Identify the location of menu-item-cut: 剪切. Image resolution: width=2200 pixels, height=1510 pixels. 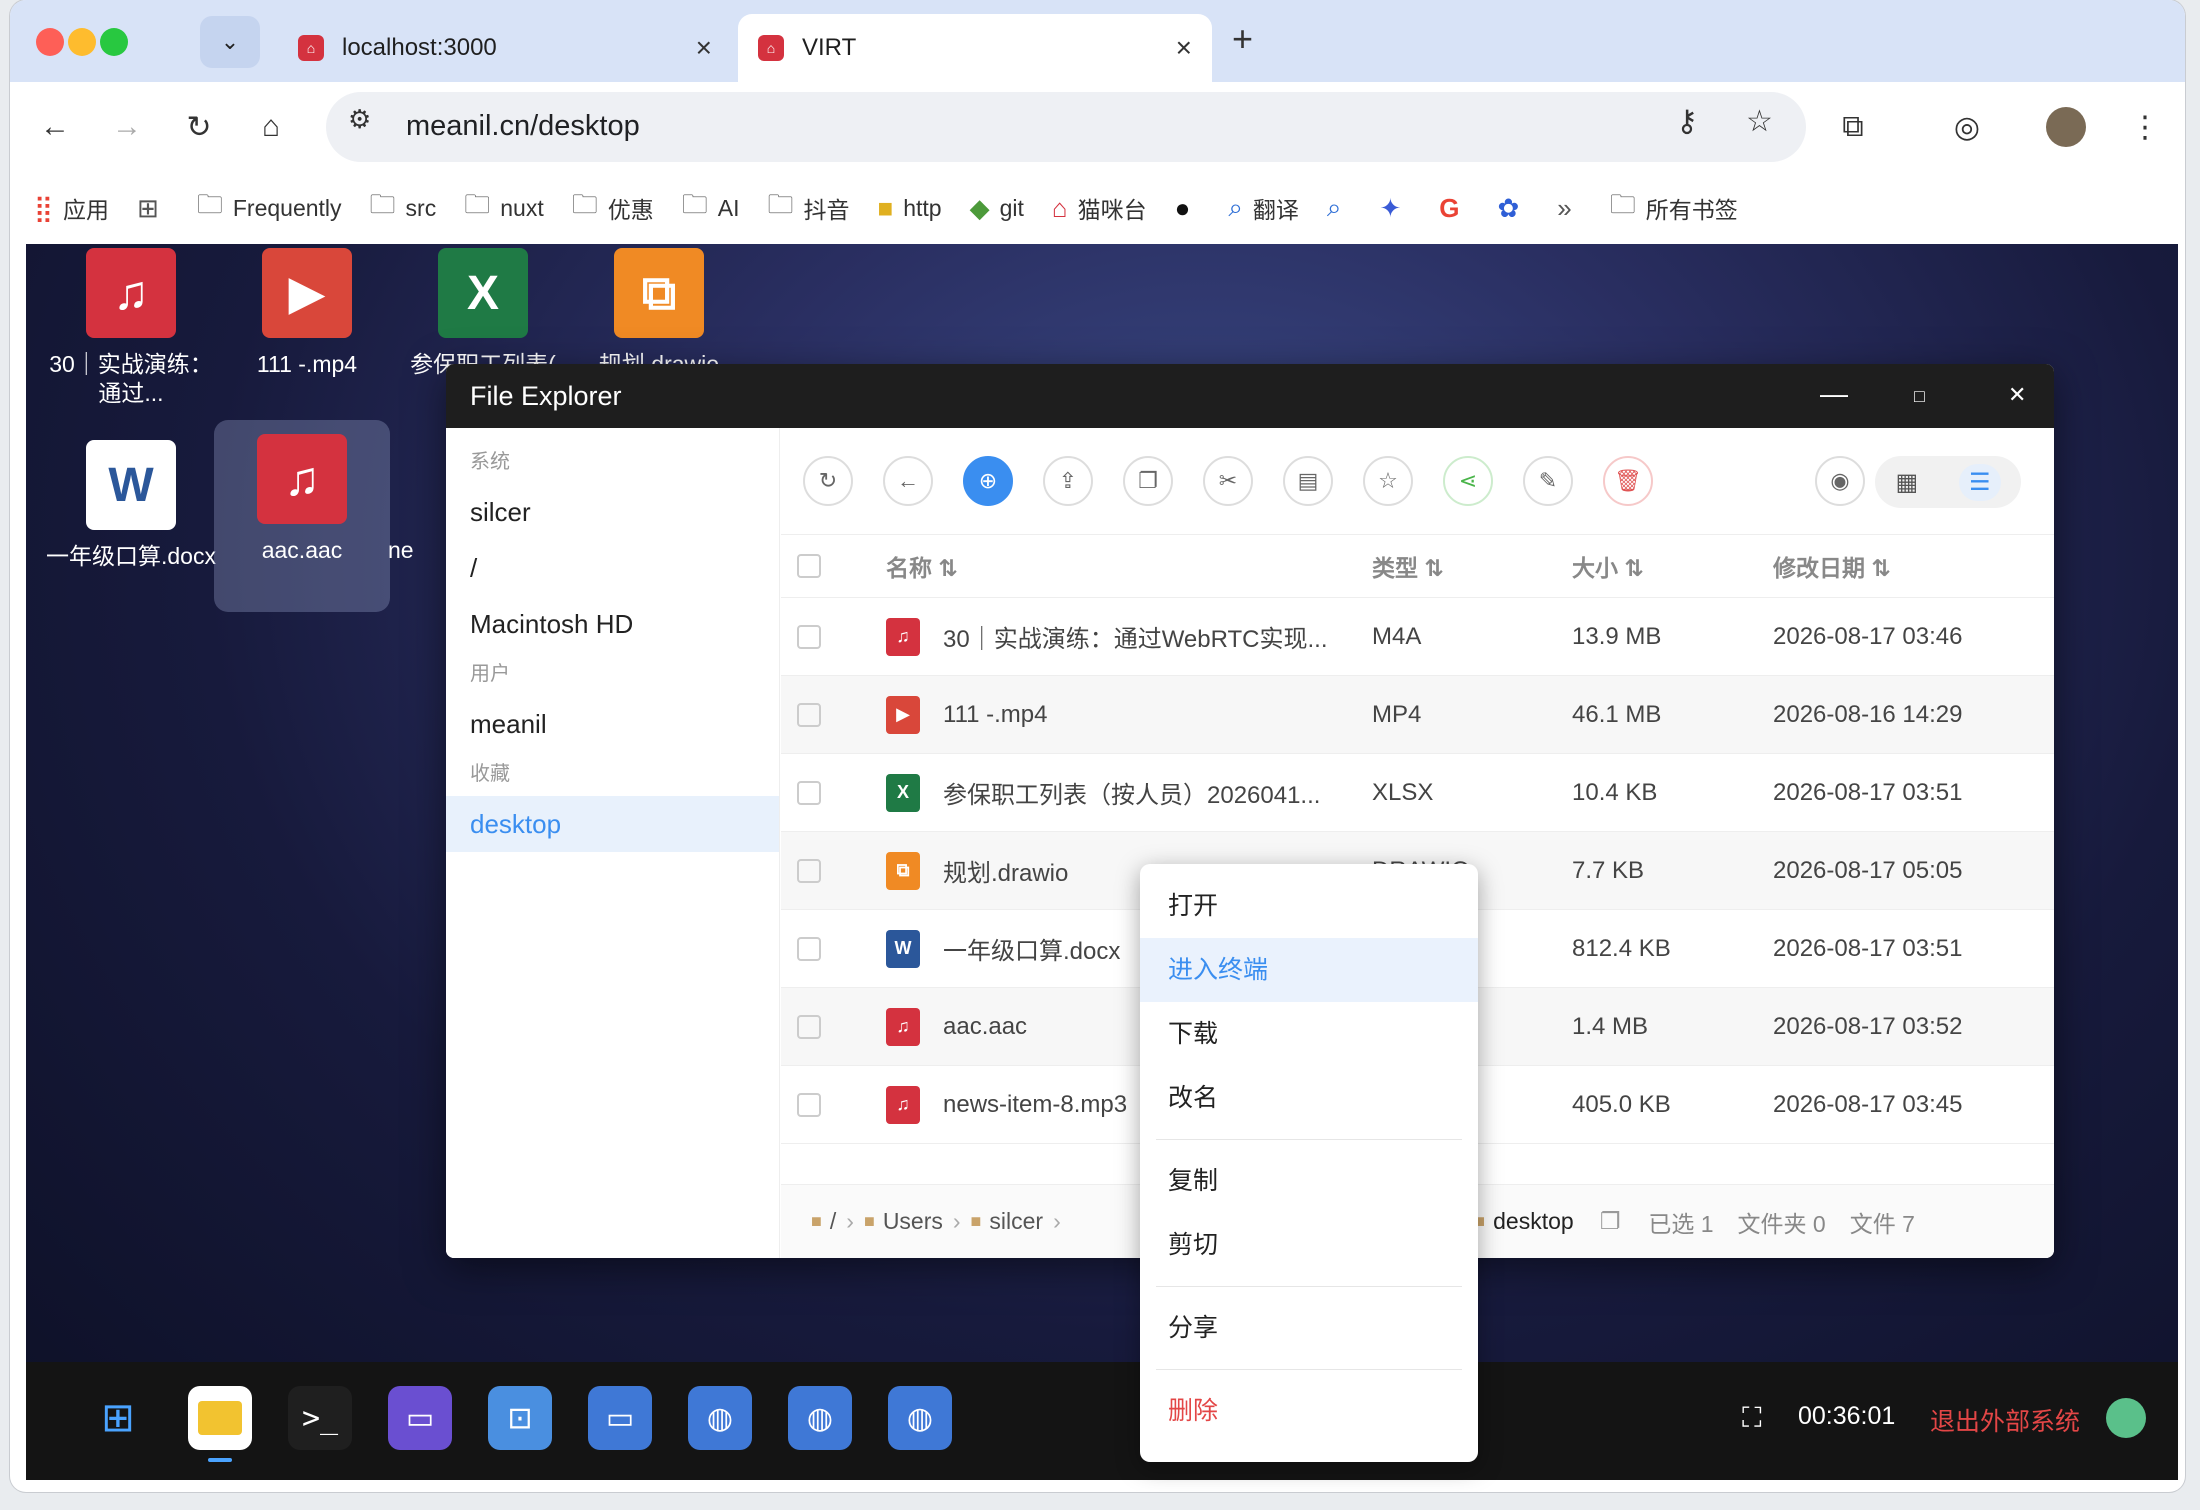
(1309, 1245).